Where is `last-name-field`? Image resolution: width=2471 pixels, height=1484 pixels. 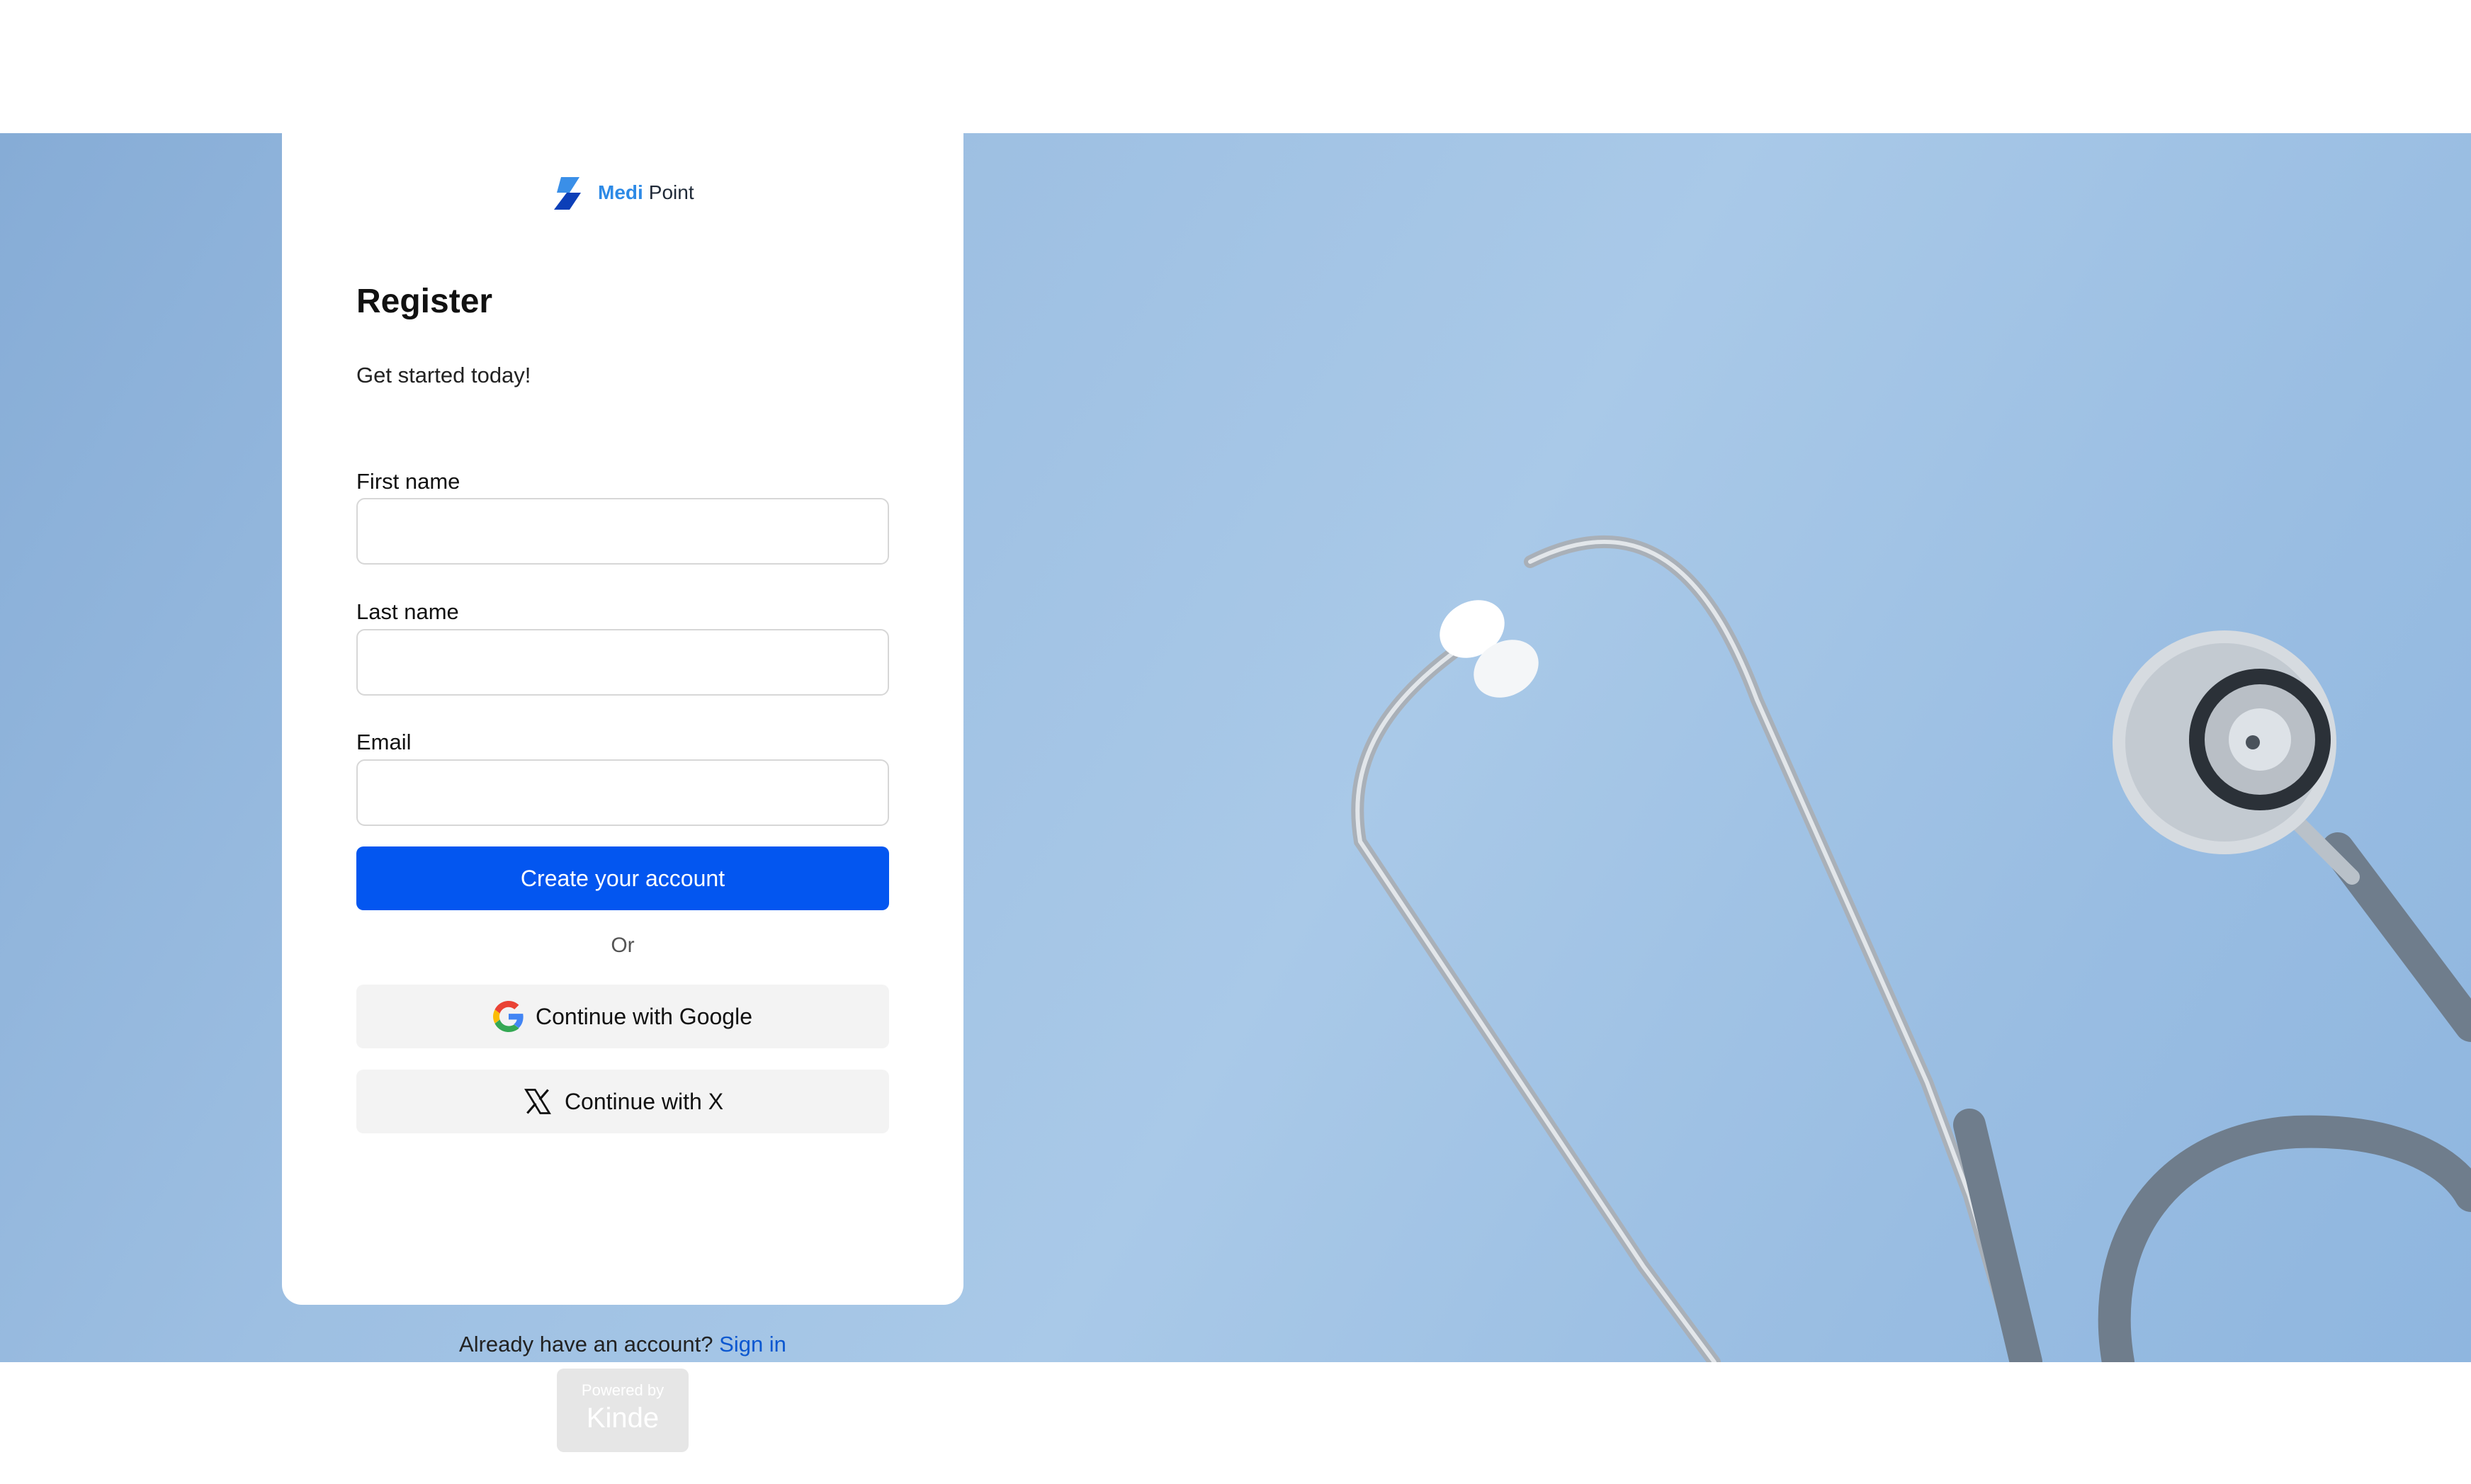
last-name-field is located at coordinates (622, 662).